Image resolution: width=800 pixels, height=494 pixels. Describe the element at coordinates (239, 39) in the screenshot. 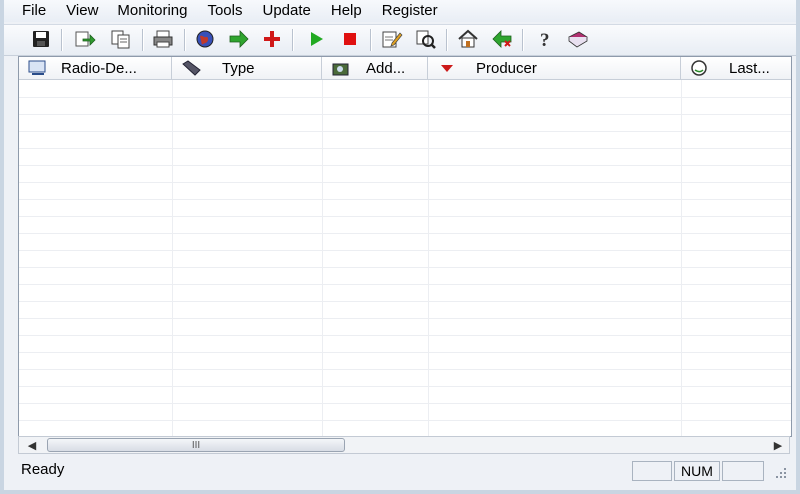

I see `arrow-right-icon` at that location.